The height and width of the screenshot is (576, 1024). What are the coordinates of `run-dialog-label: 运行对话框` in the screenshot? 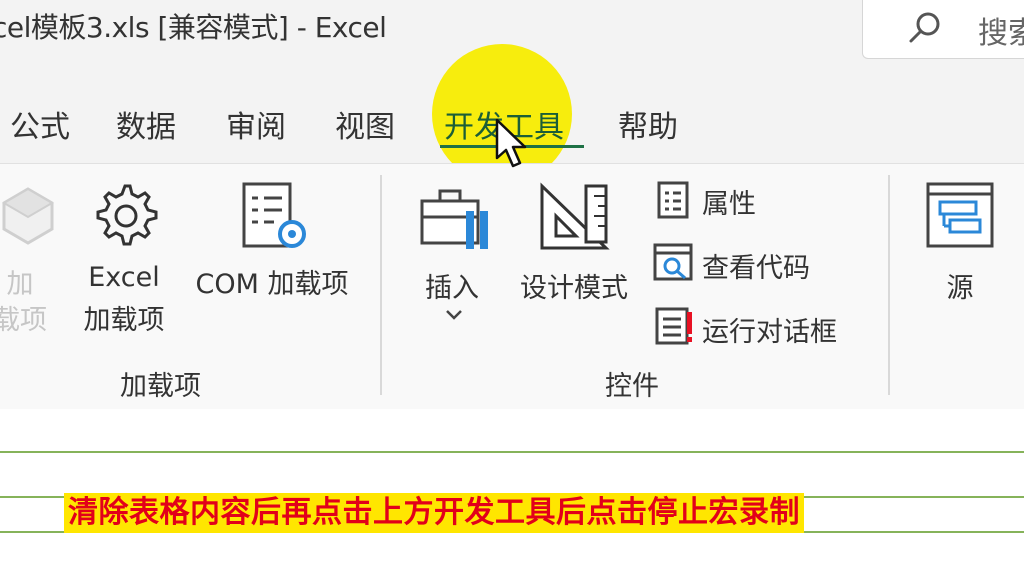 It's located at (769, 329).